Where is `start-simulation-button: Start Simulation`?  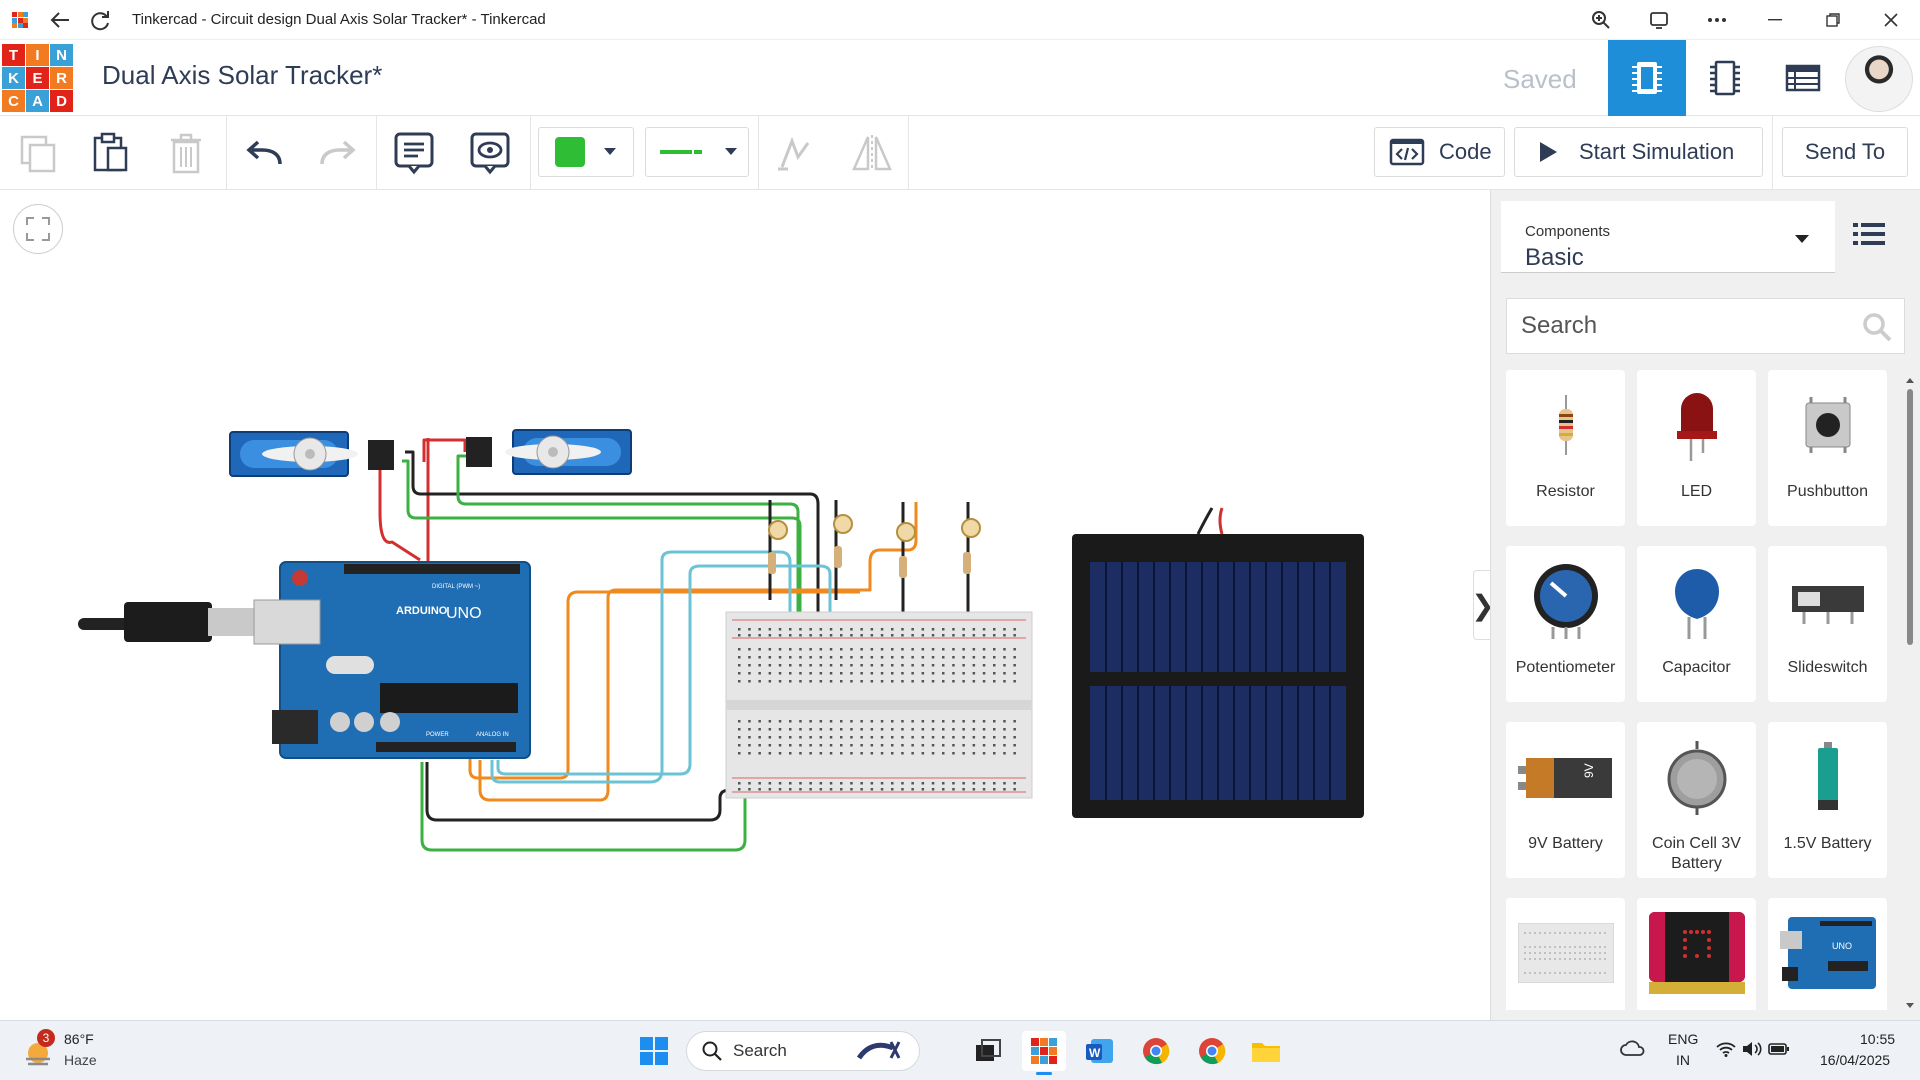 start-simulation-button: Start Simulation is located at coordinates (1638, 152).